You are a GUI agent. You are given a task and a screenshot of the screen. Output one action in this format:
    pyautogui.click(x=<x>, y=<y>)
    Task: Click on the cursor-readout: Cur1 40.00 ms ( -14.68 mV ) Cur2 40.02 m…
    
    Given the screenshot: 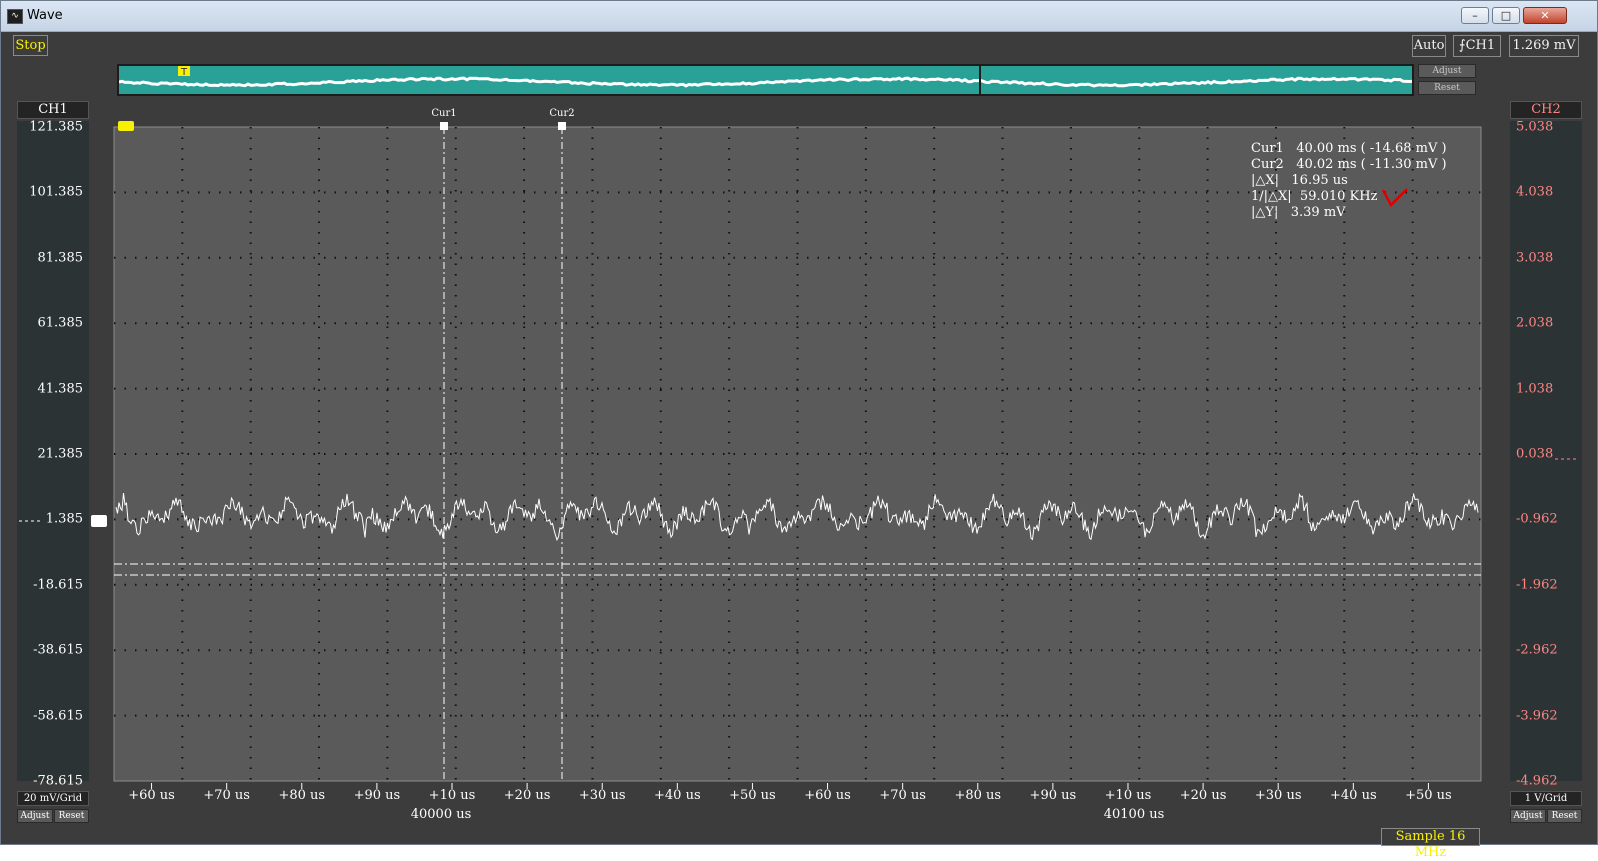 What is the action you would take?
    pyautogui.click(x=1349, y=181)
    